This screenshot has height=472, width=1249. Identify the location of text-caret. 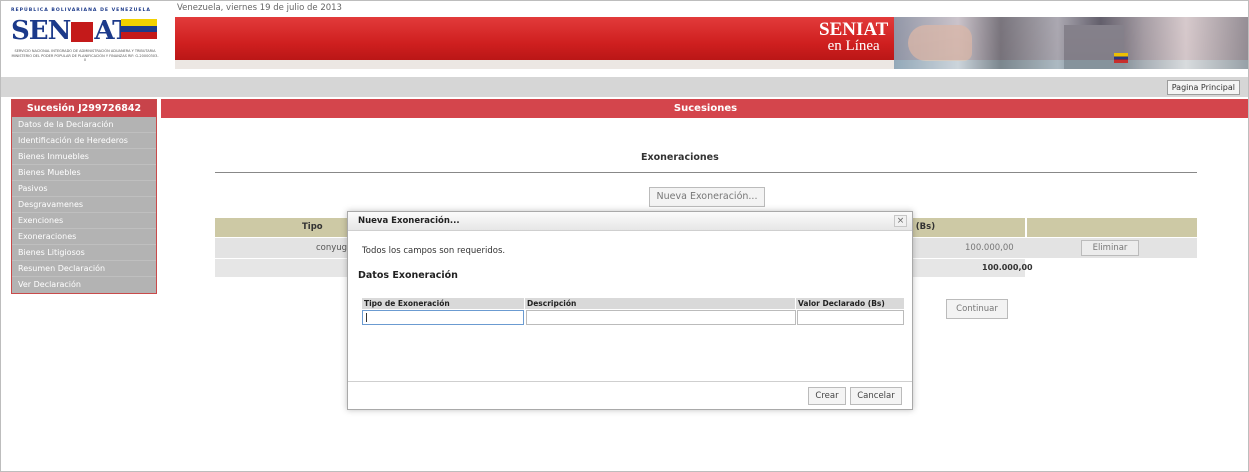
(366, 317).